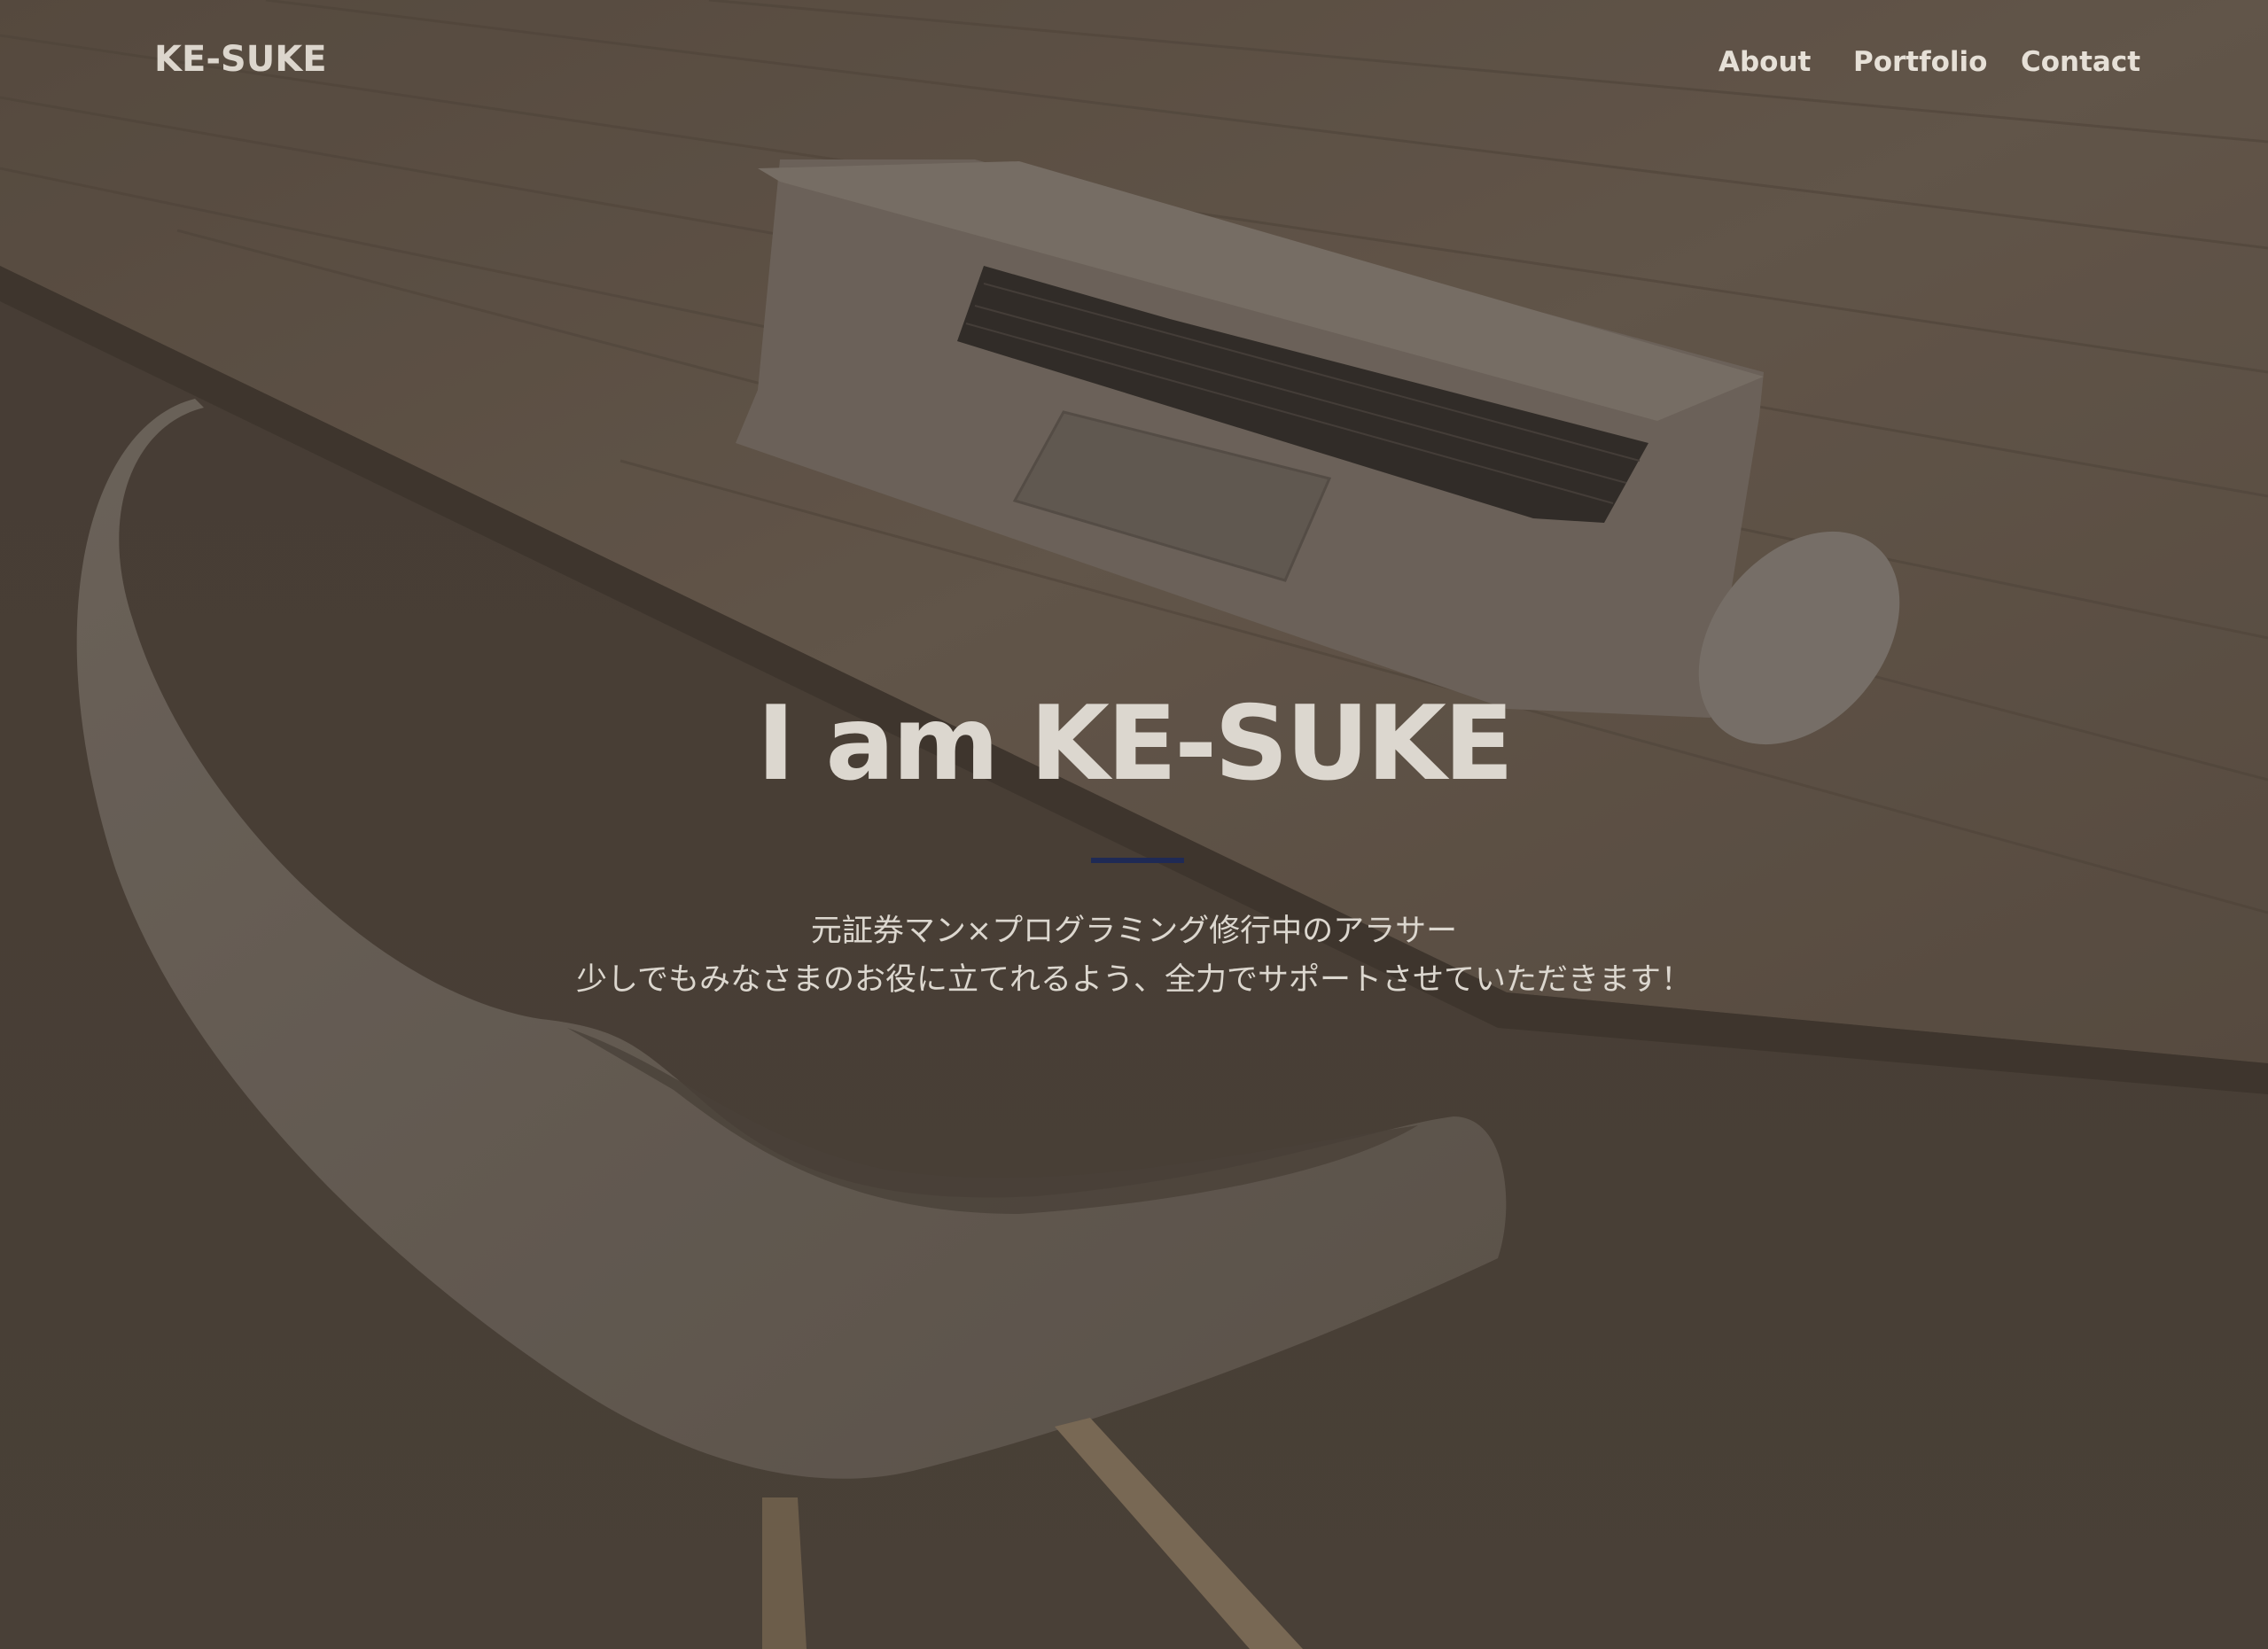 This screenshot has height=1649, width=2268. I want to click on hero-tagline-line-1: 元証券マン×プログラミング修行中のアラサー, so click(1134, 931).